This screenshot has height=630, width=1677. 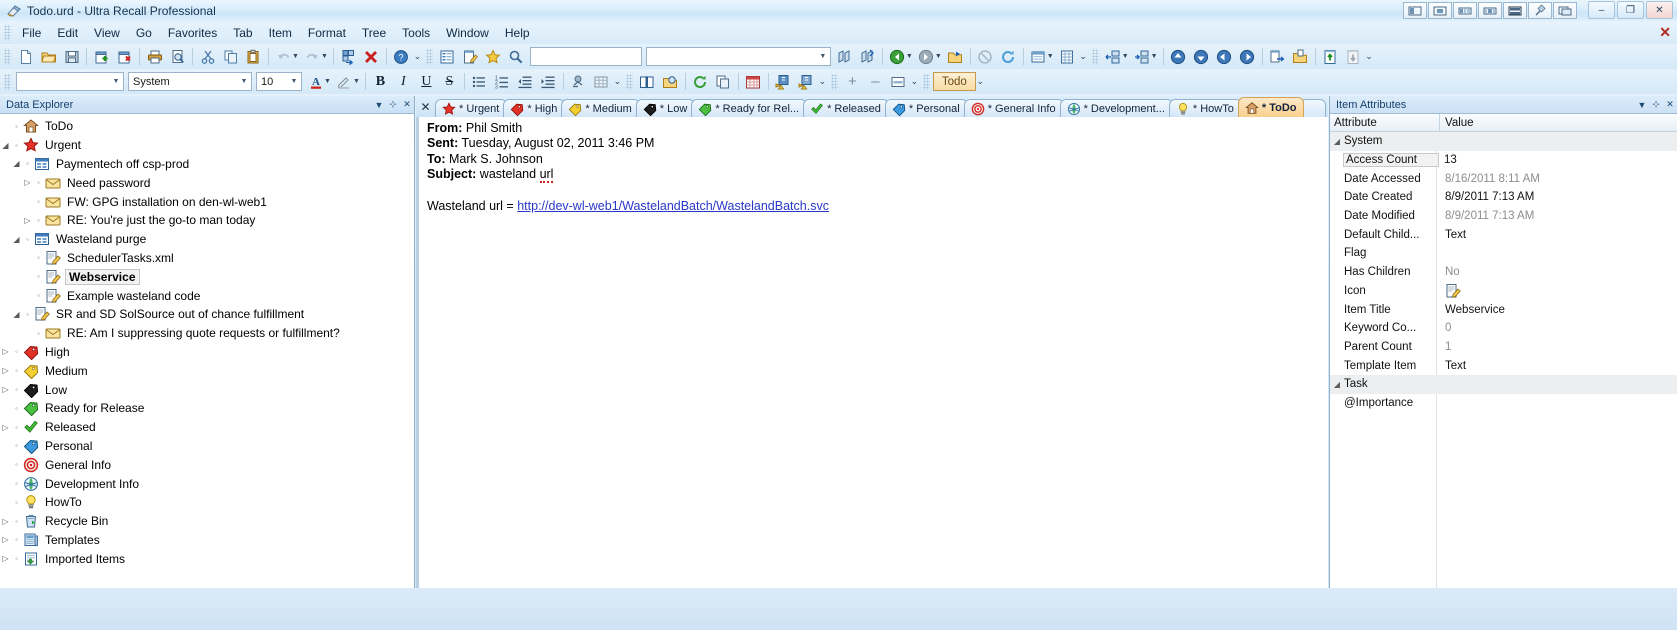 What do you see at coordinates (1503, 384) in the screenshot?
I see `attribute-group-row: ◢ Task` at bounding box center [1503, 384].